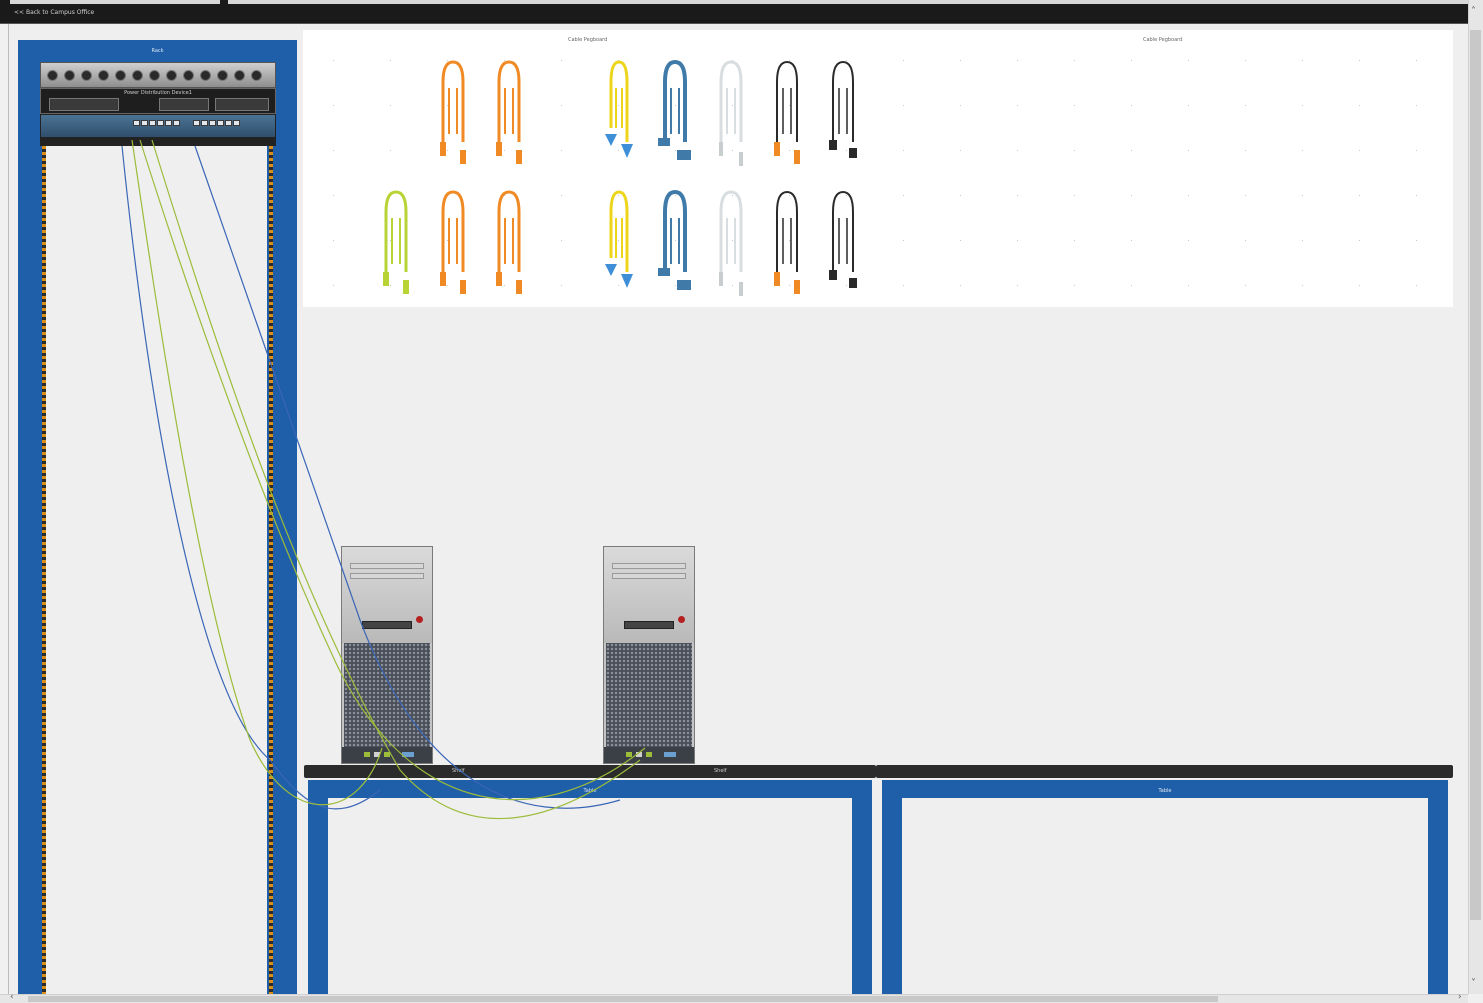  What do you see at coordinates (590, 887) in the screenshot?
I see `table-1: Table` at bounding box center [590, 887].